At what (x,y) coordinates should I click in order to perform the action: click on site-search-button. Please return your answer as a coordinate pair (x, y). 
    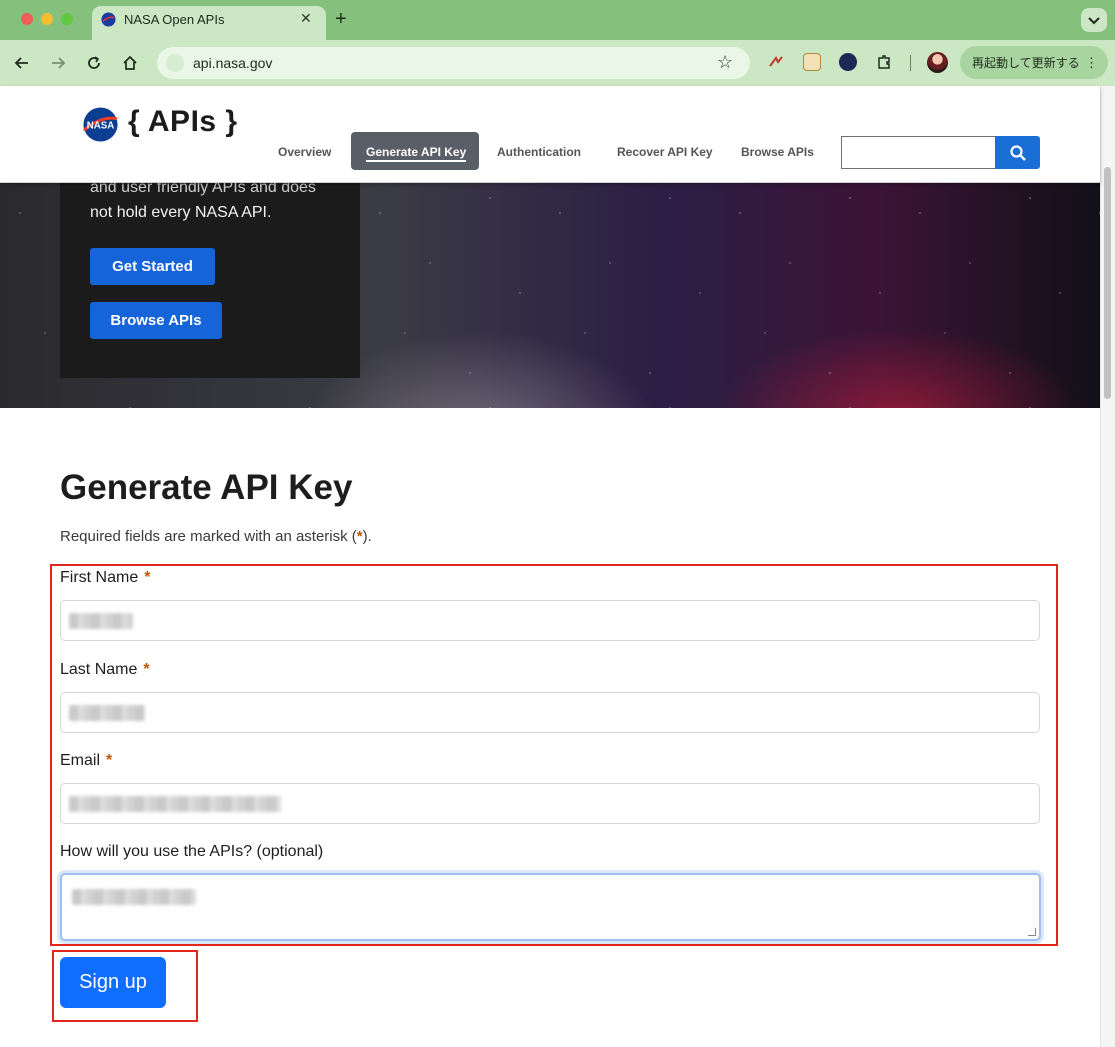
    Looking at the image, I should click on (1017, 152).